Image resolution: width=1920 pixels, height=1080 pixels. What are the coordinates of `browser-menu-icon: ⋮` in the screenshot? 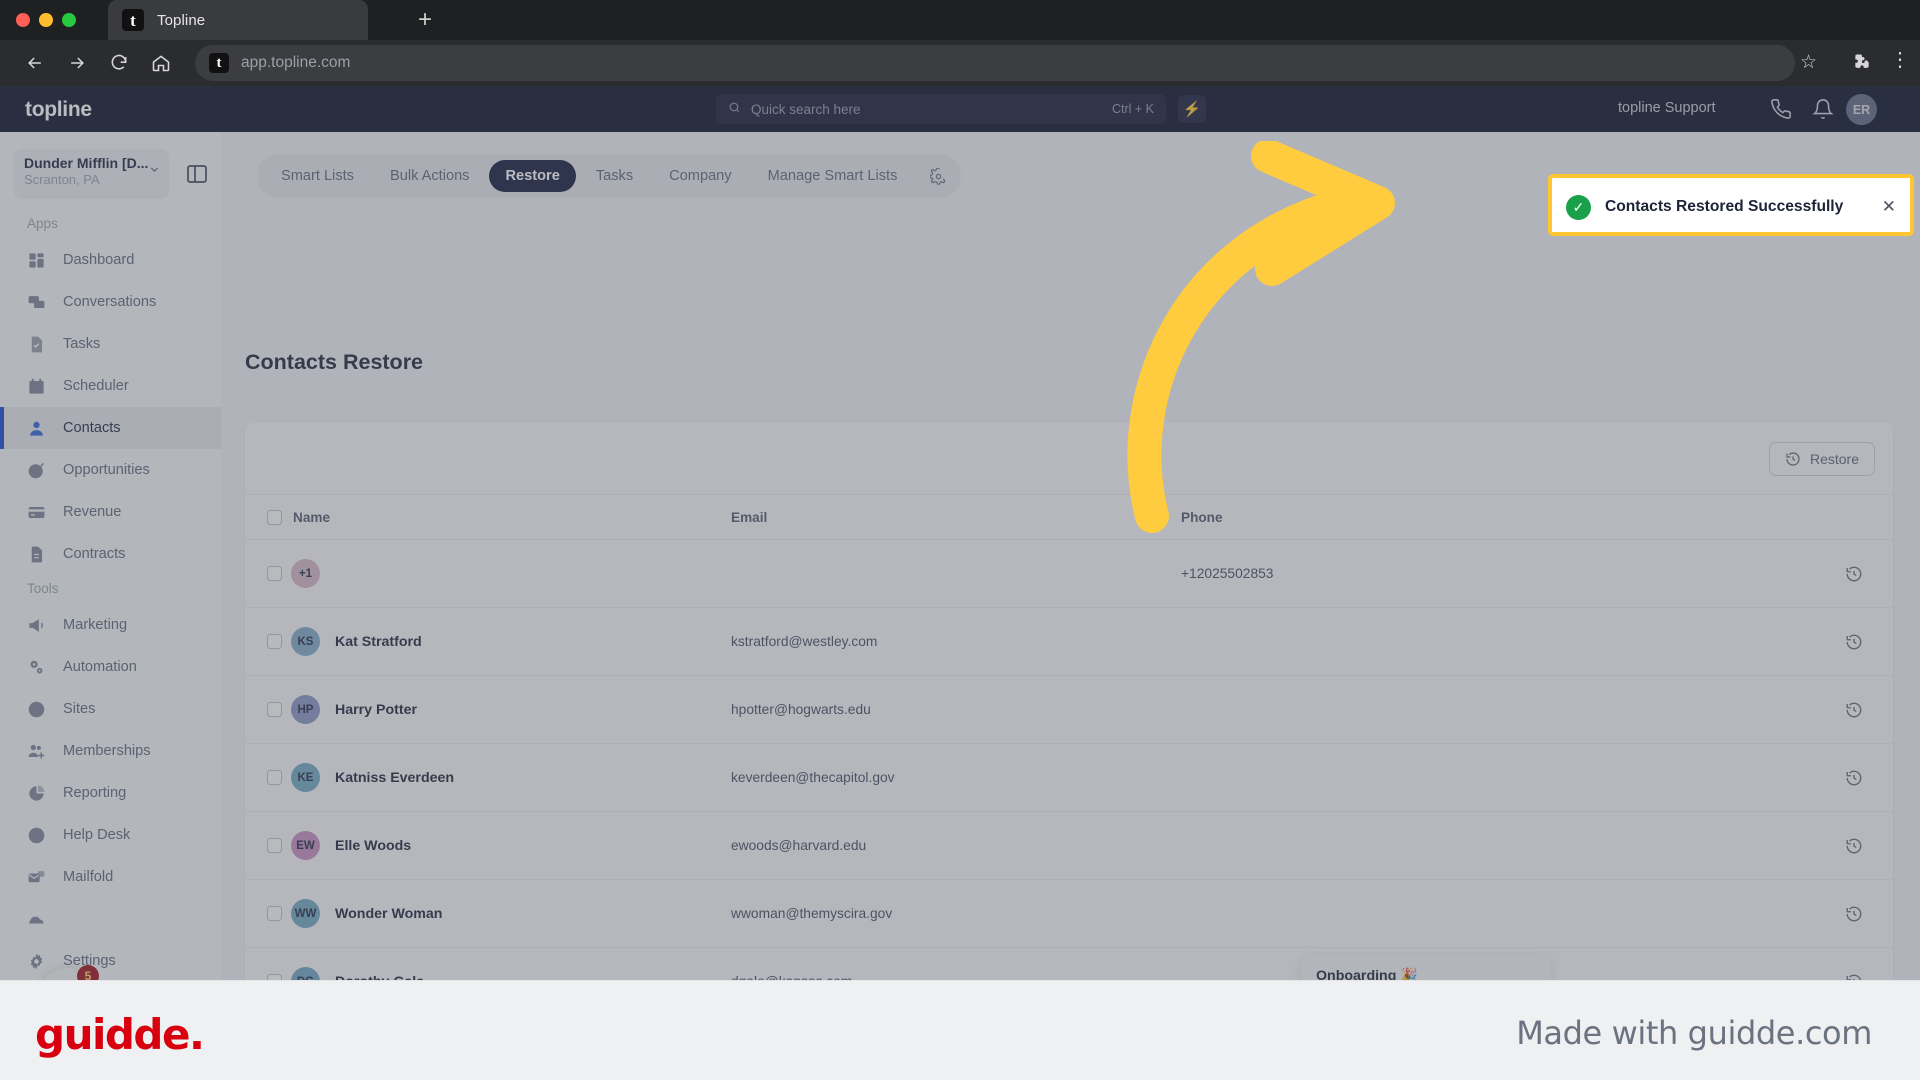 It's located at (1900, 60).